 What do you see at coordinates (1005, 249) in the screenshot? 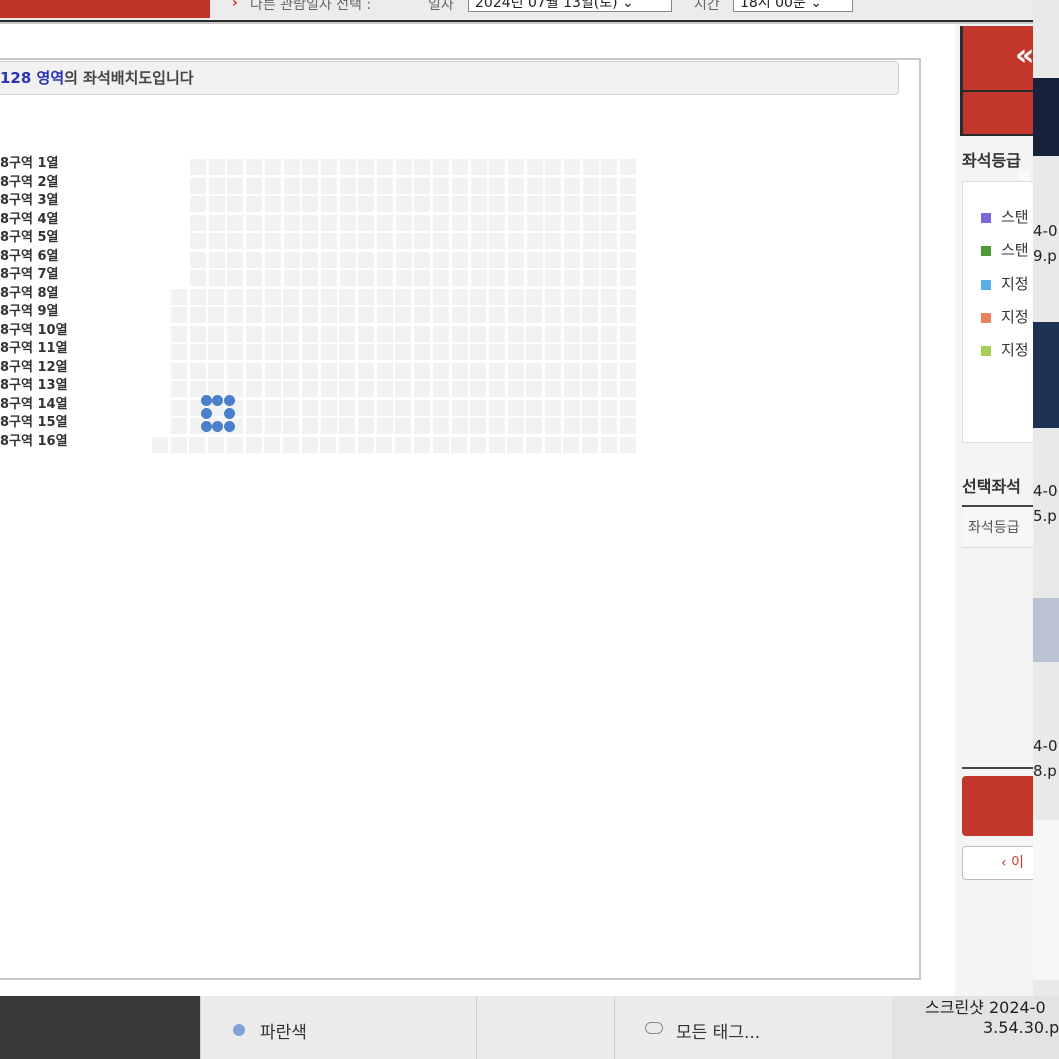
I see `grade-item-1: 스탠` at bounding box center [1005, 249].